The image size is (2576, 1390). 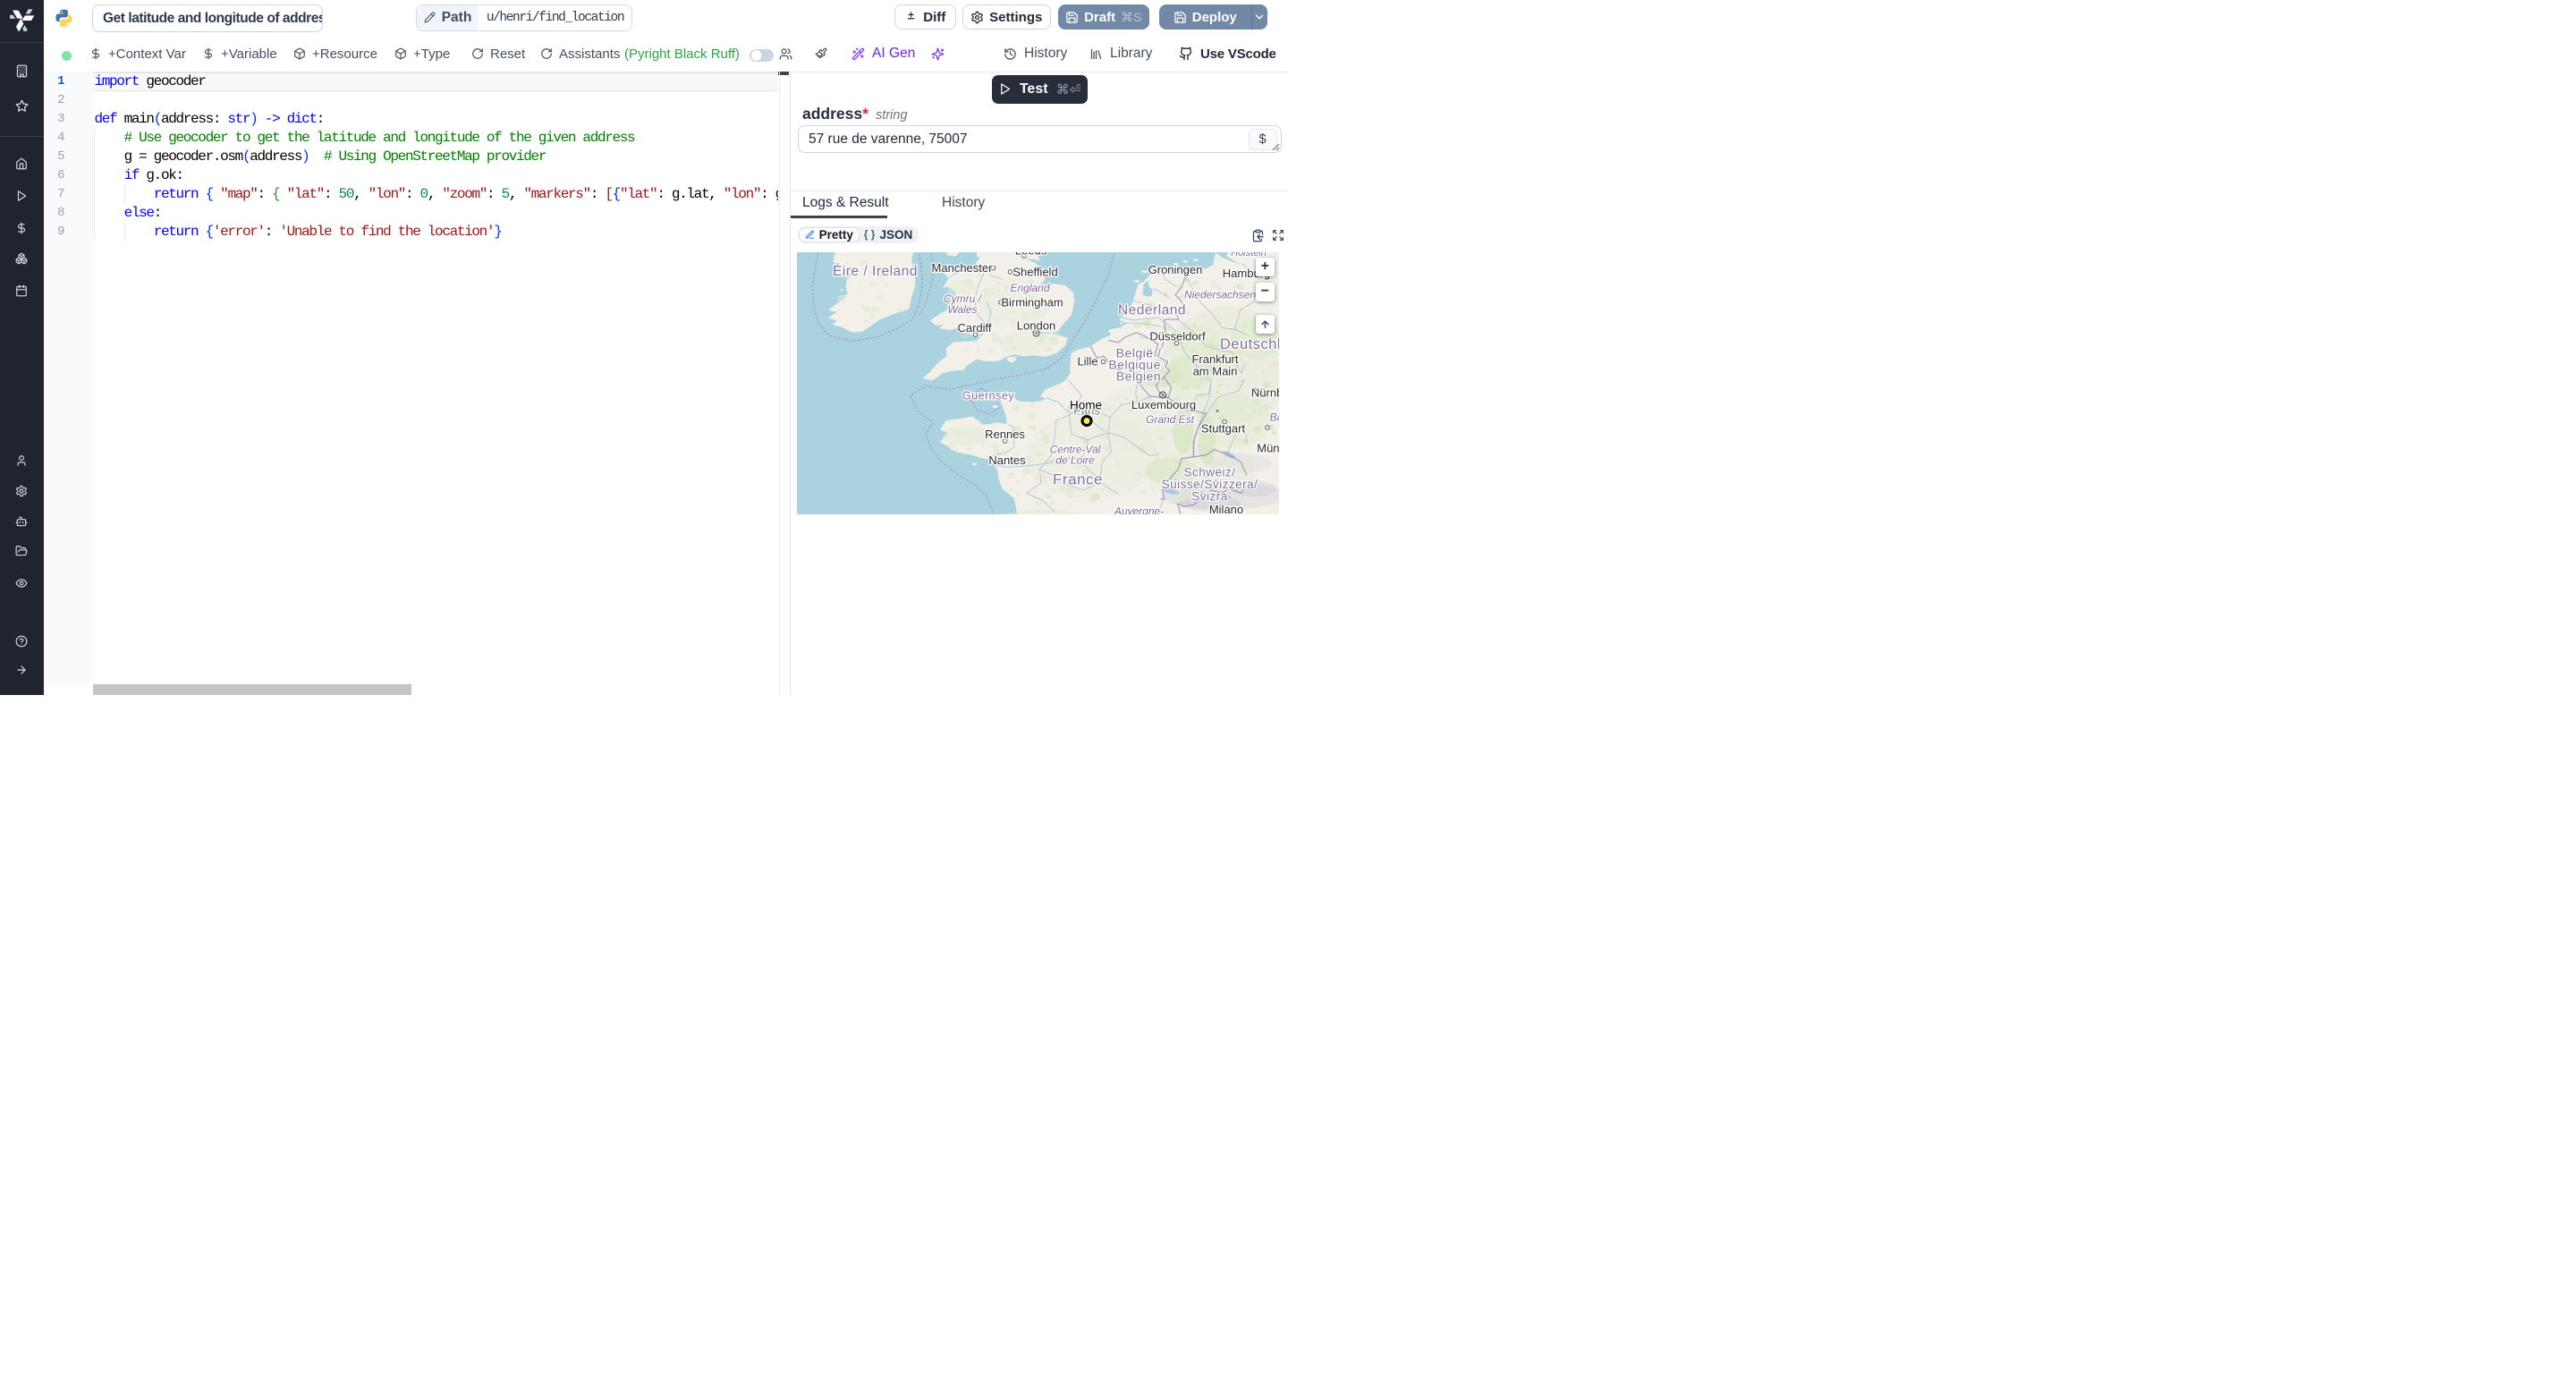 What do you see at coordinates (1007, 460) in the screenshot?
I see `svg-text: Nantes` at bounding box center [1007, 460].